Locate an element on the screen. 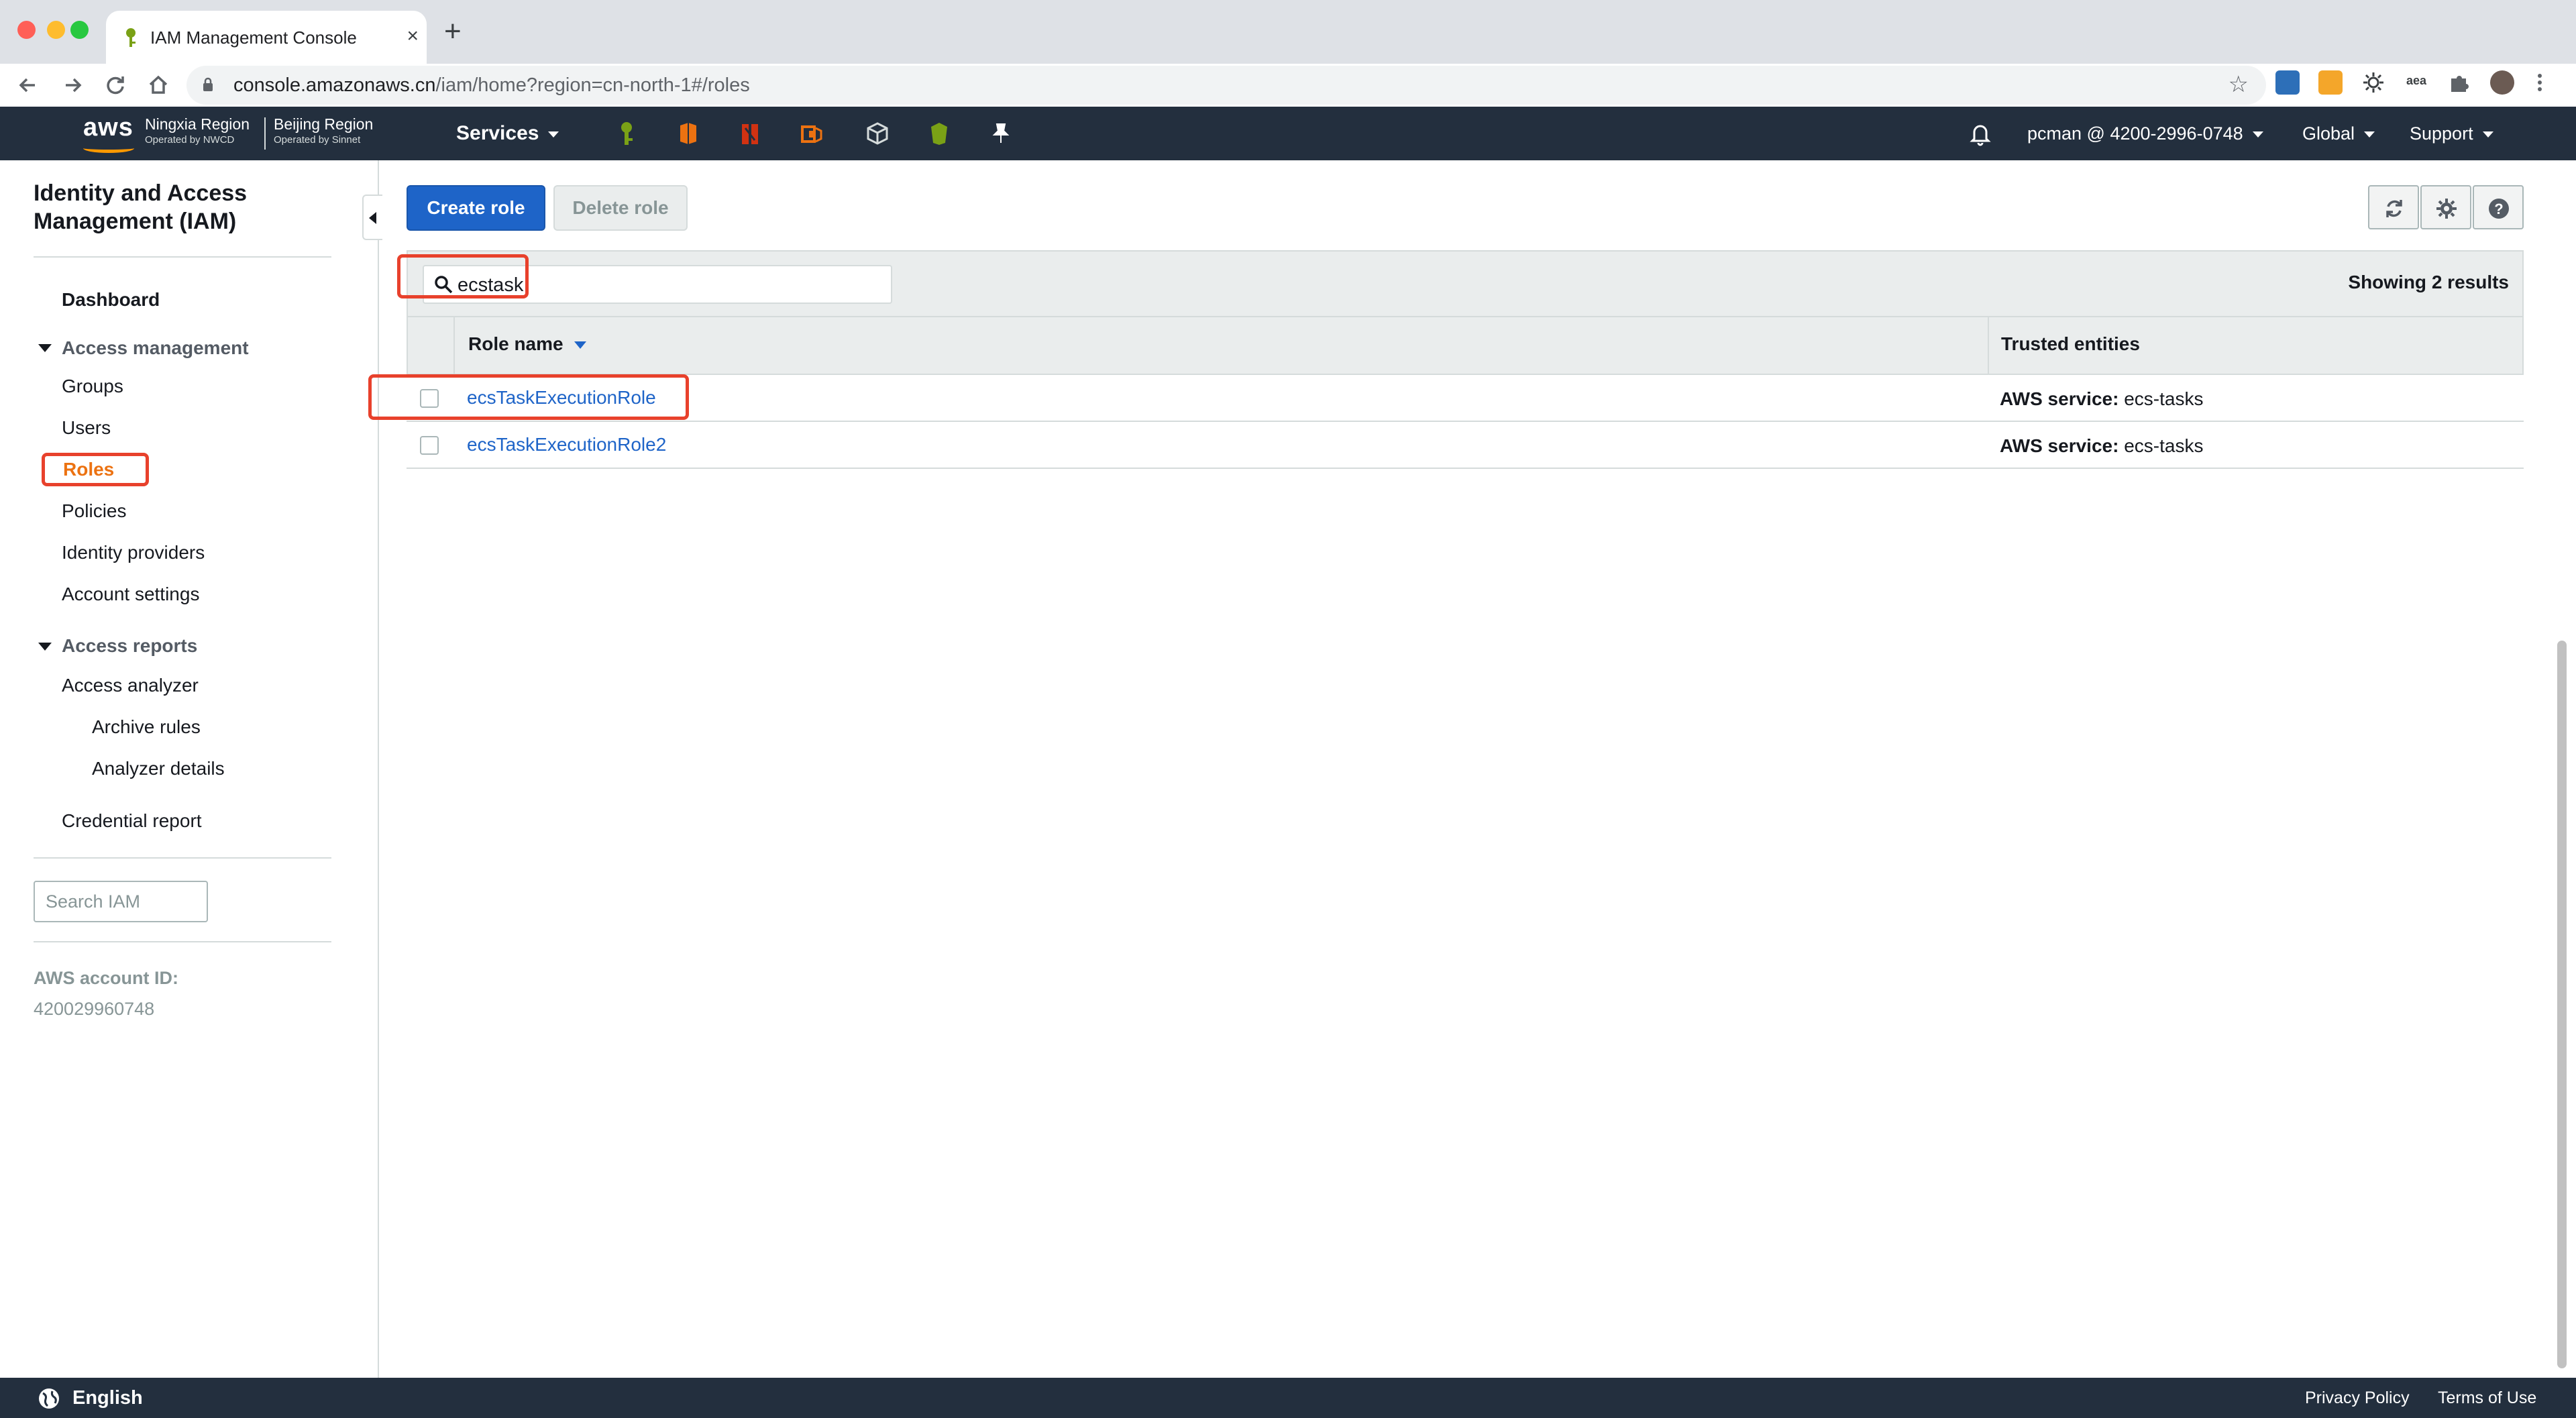 The height and width of the screenshot is (1418, 2576). services-label: Services is located at coordinates (497, 133).